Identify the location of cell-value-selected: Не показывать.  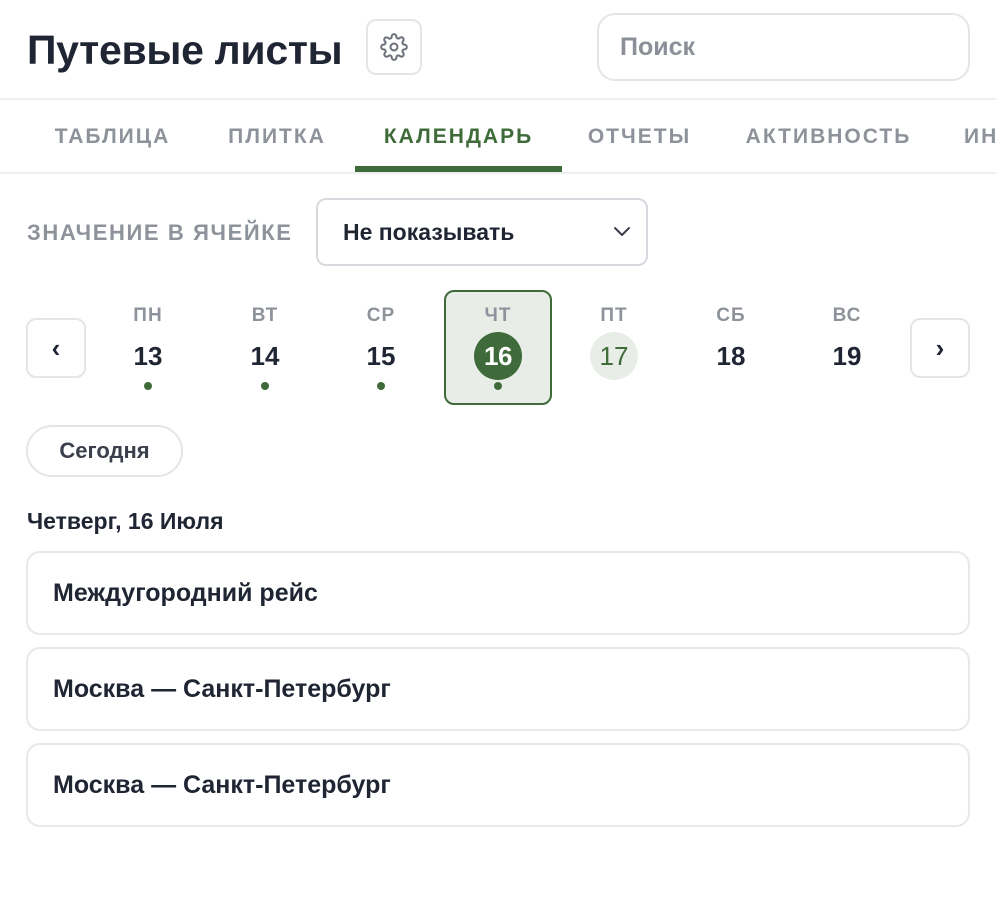
(429, 231).